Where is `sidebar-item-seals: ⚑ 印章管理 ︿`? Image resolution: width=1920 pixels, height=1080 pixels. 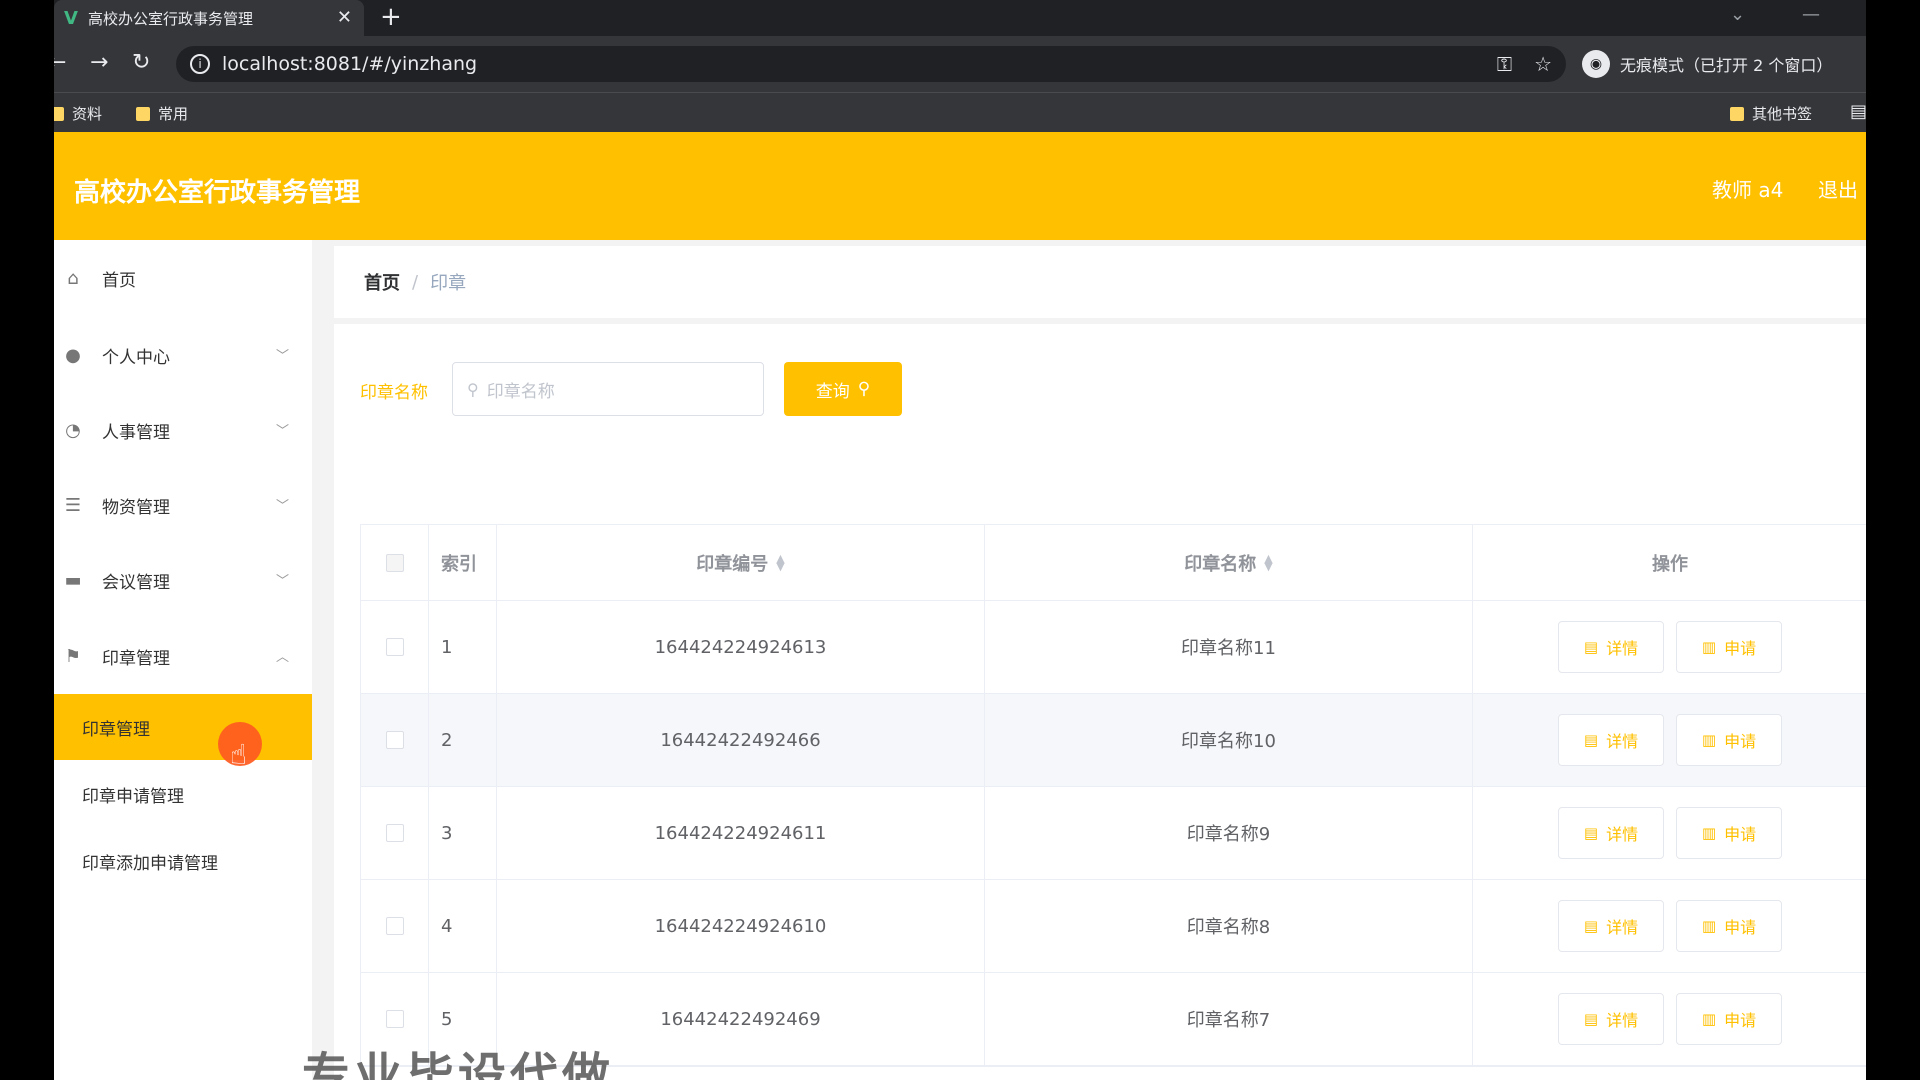
sidebar-item-seals: ⚑ 印章管理 ︿ is located at coordinates (183, 656).